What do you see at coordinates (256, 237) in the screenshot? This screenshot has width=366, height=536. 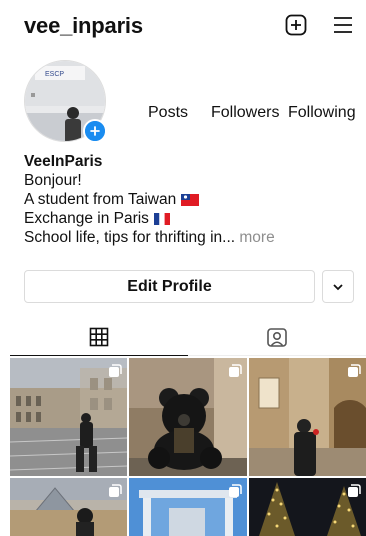 I see `more-link: more` at bounding box center [256, 237].